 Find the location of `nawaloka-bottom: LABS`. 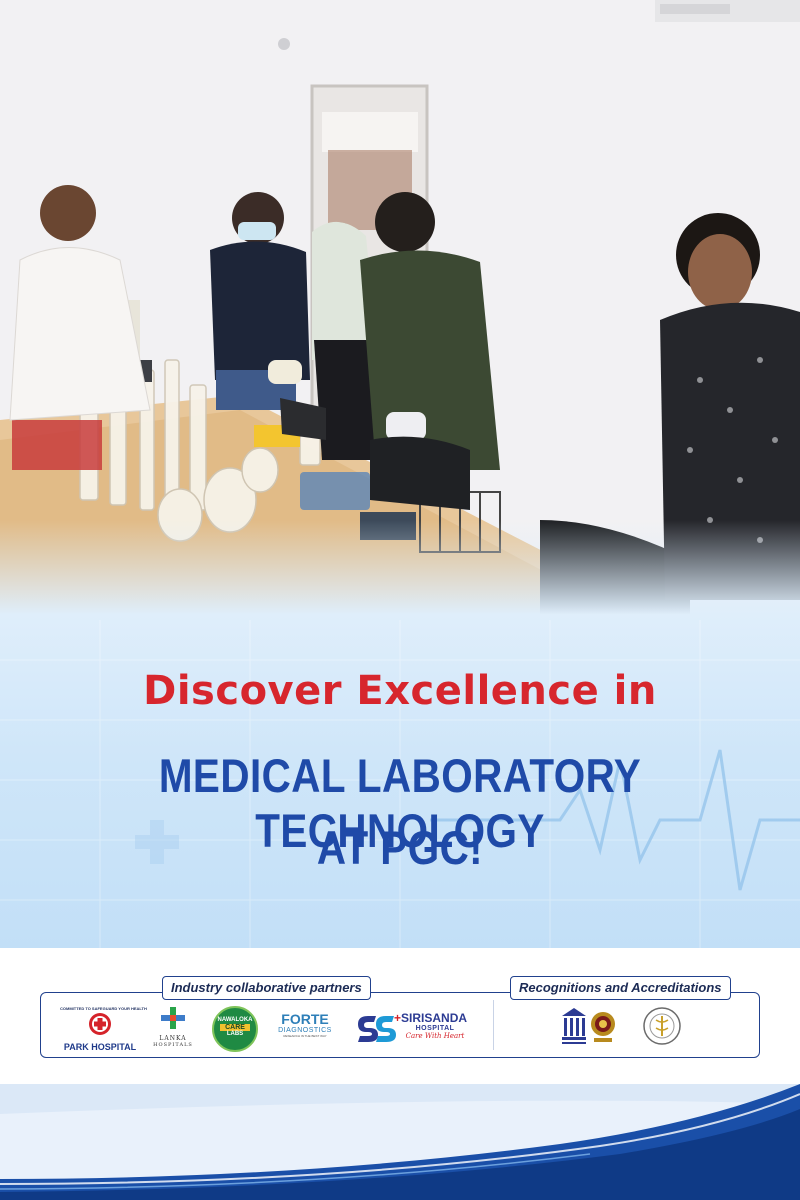

nawaloka-bottom: LABS is located at coordinates (235, 1034).